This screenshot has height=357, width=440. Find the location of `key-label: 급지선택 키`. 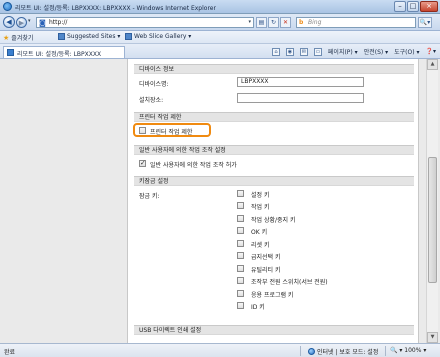

key-label: 급지선택 키 is located at coordinates (266, 257).